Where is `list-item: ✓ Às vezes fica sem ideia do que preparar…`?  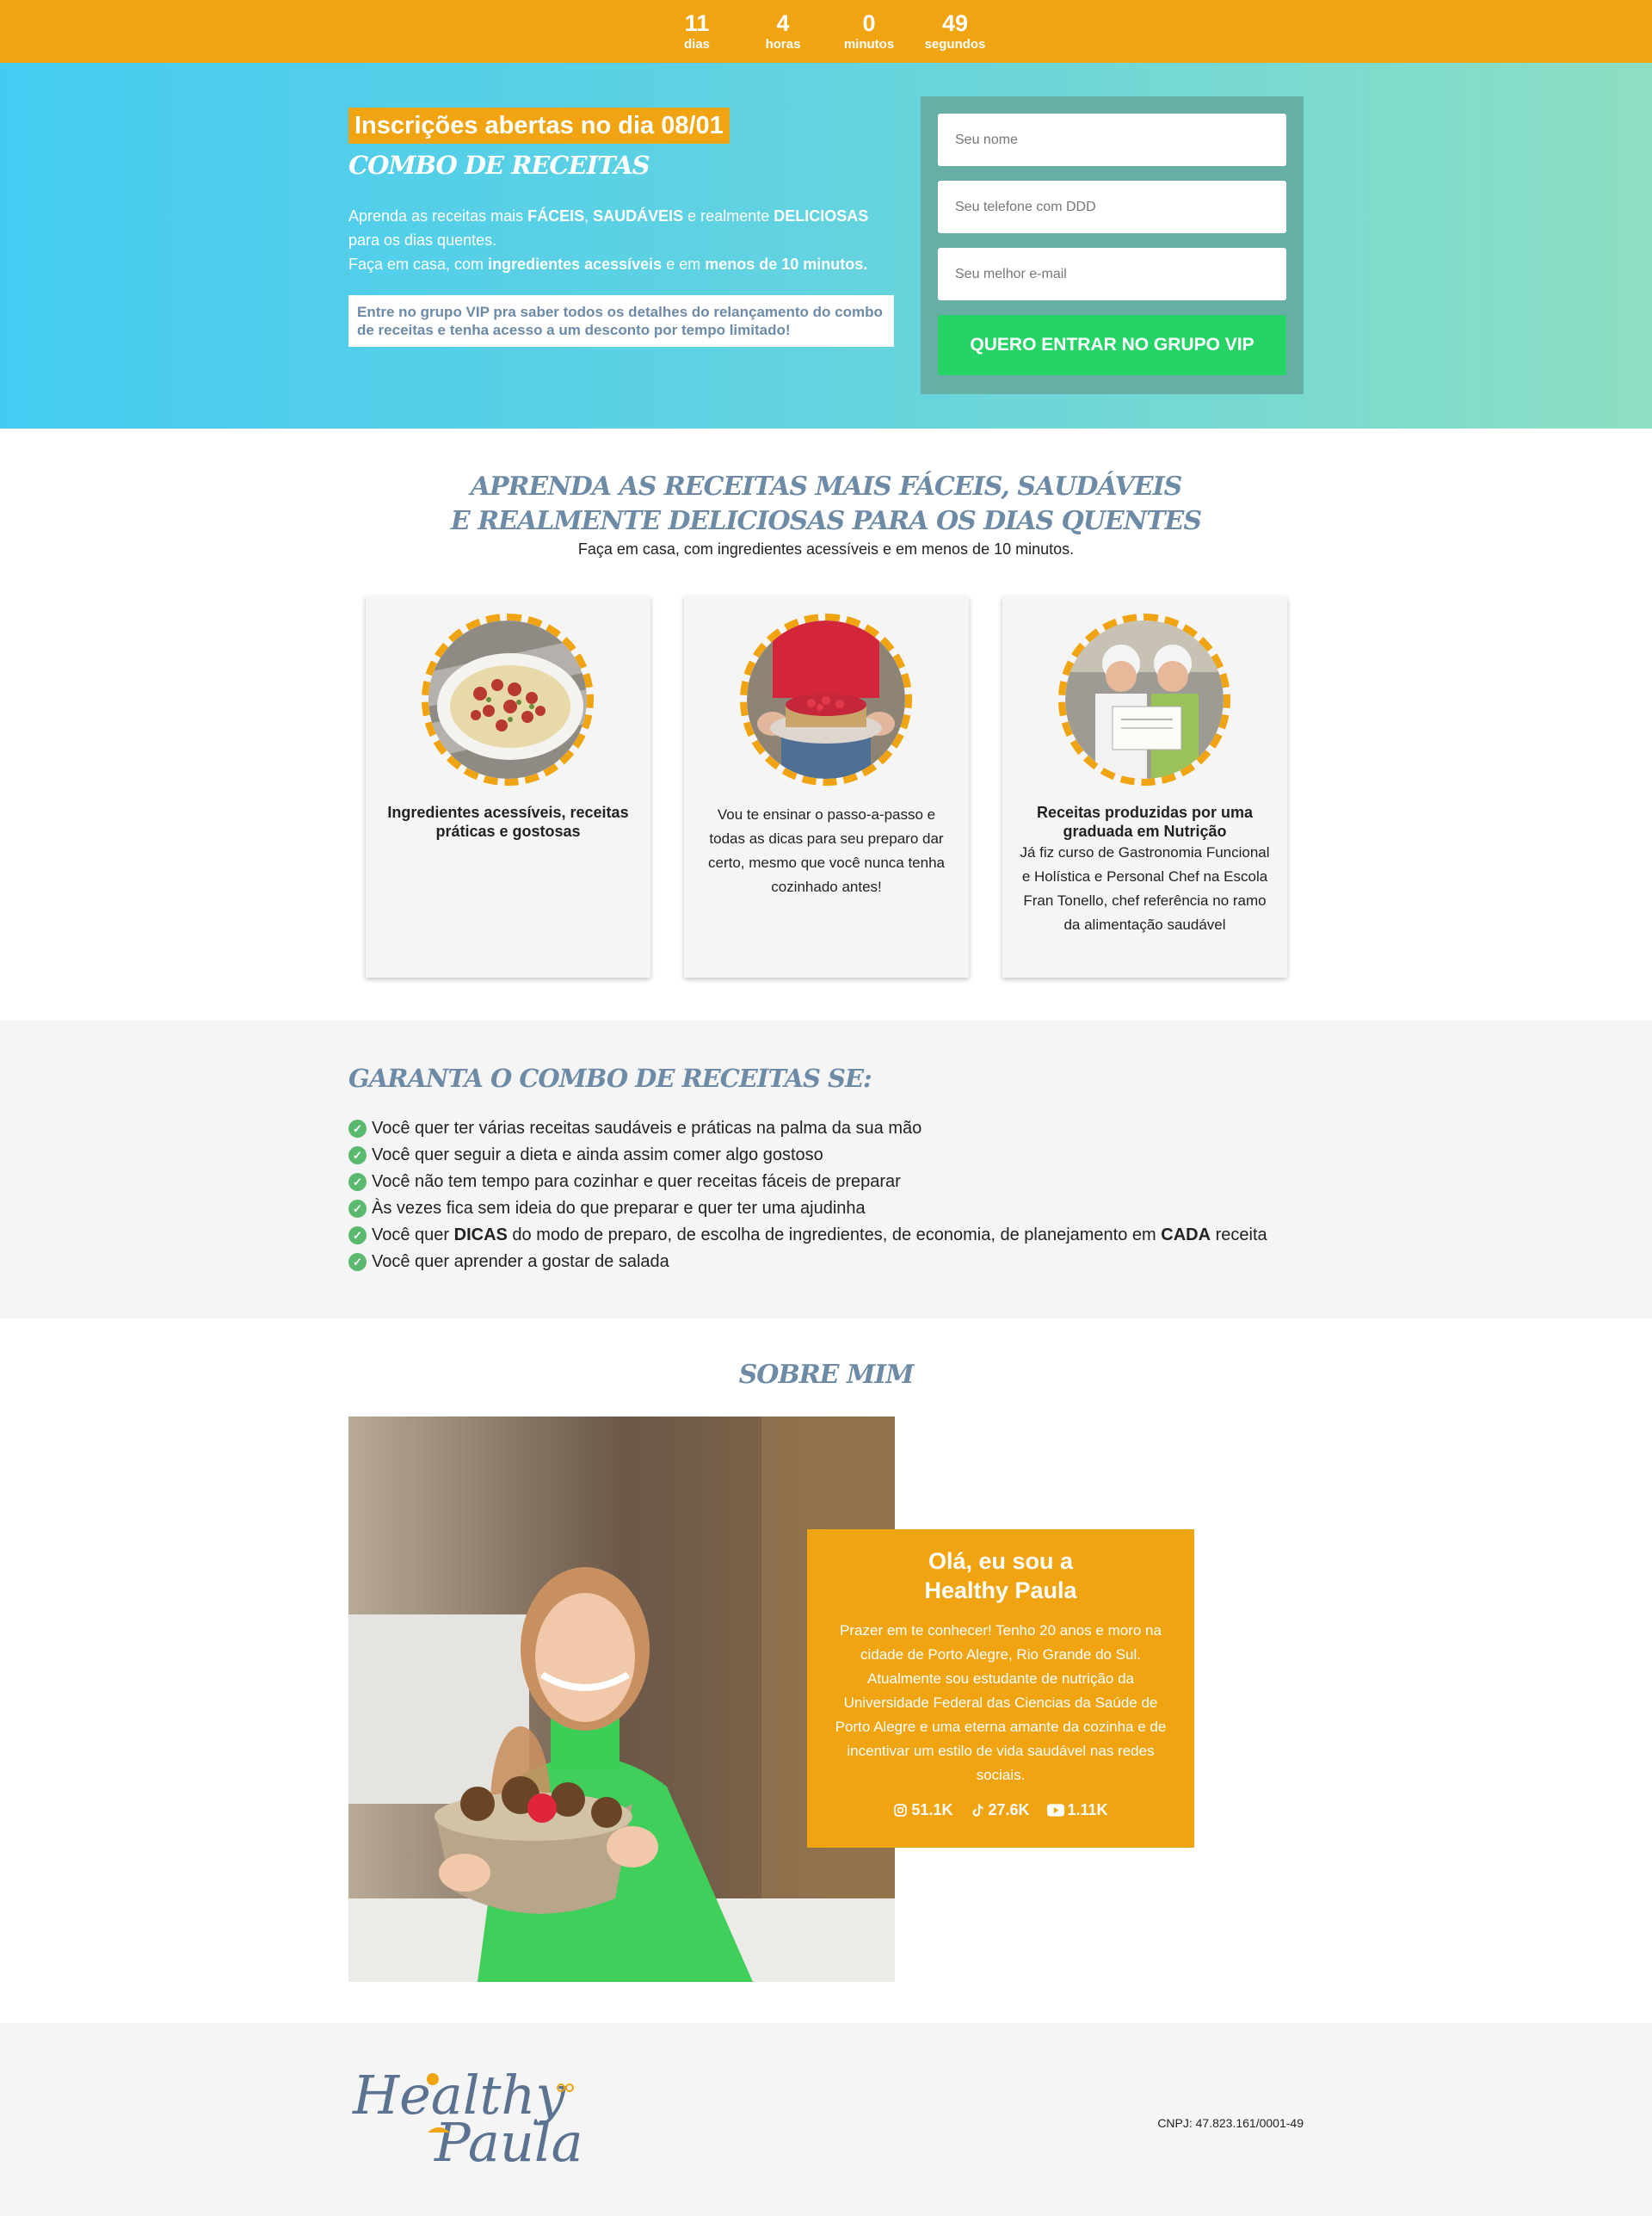 list-item: ✓ Às vezes fica sem ideia do que preparar… is located at coordinates (807, 1209).